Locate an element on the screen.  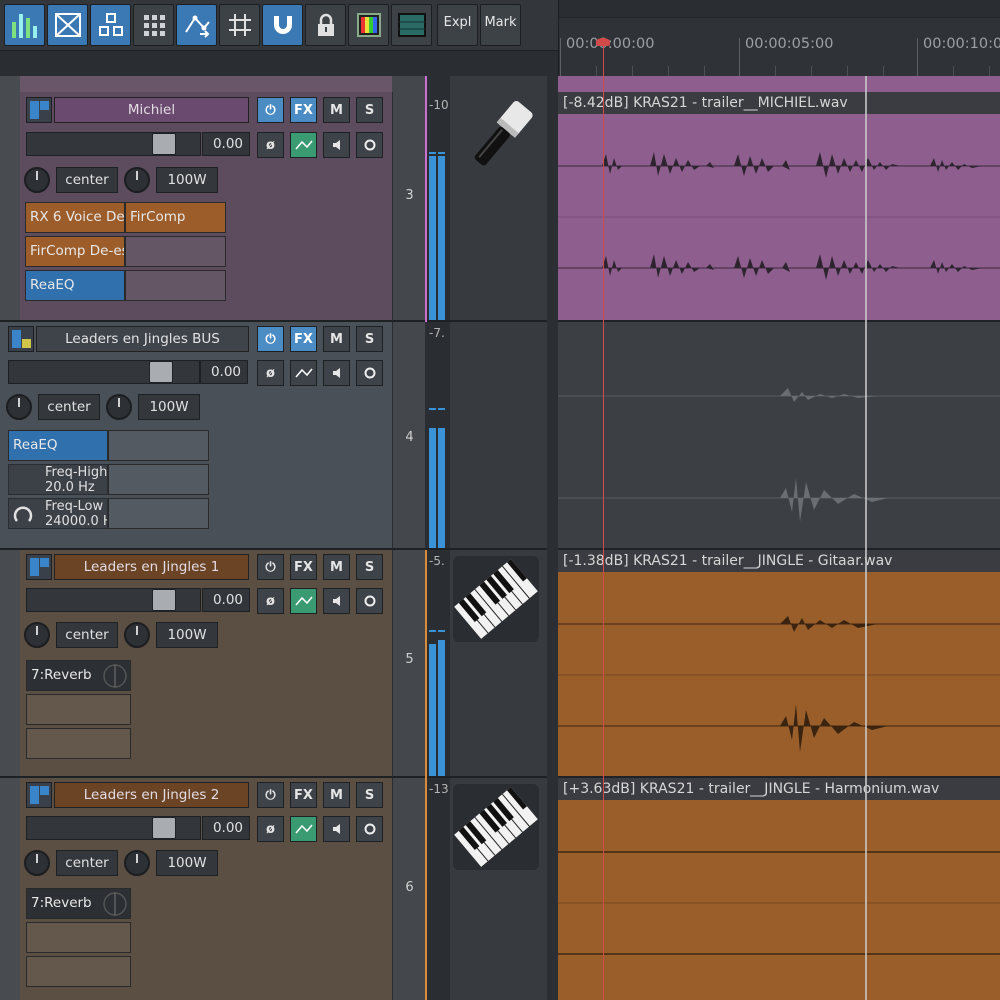
track-3-lane: [-8.42dB] KRAS21 - trailer__MICHIEL.wav is located at coordinates (779, 207).